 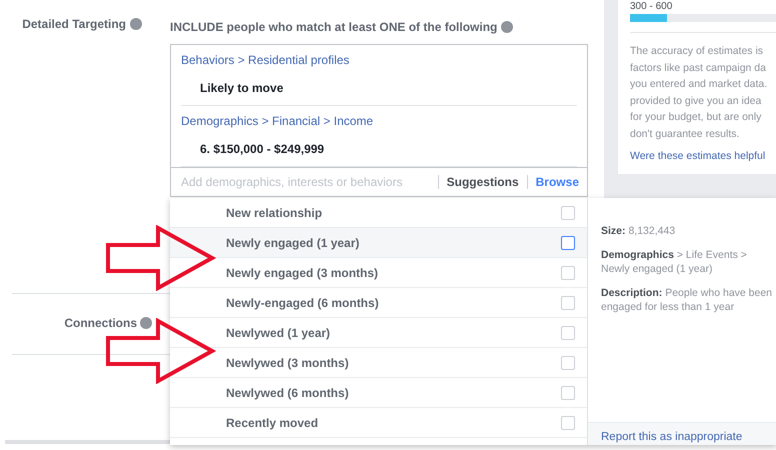 I want to click on include-text: INCLUDE people who match at least ONE of the following, so click(x=334, y=27).